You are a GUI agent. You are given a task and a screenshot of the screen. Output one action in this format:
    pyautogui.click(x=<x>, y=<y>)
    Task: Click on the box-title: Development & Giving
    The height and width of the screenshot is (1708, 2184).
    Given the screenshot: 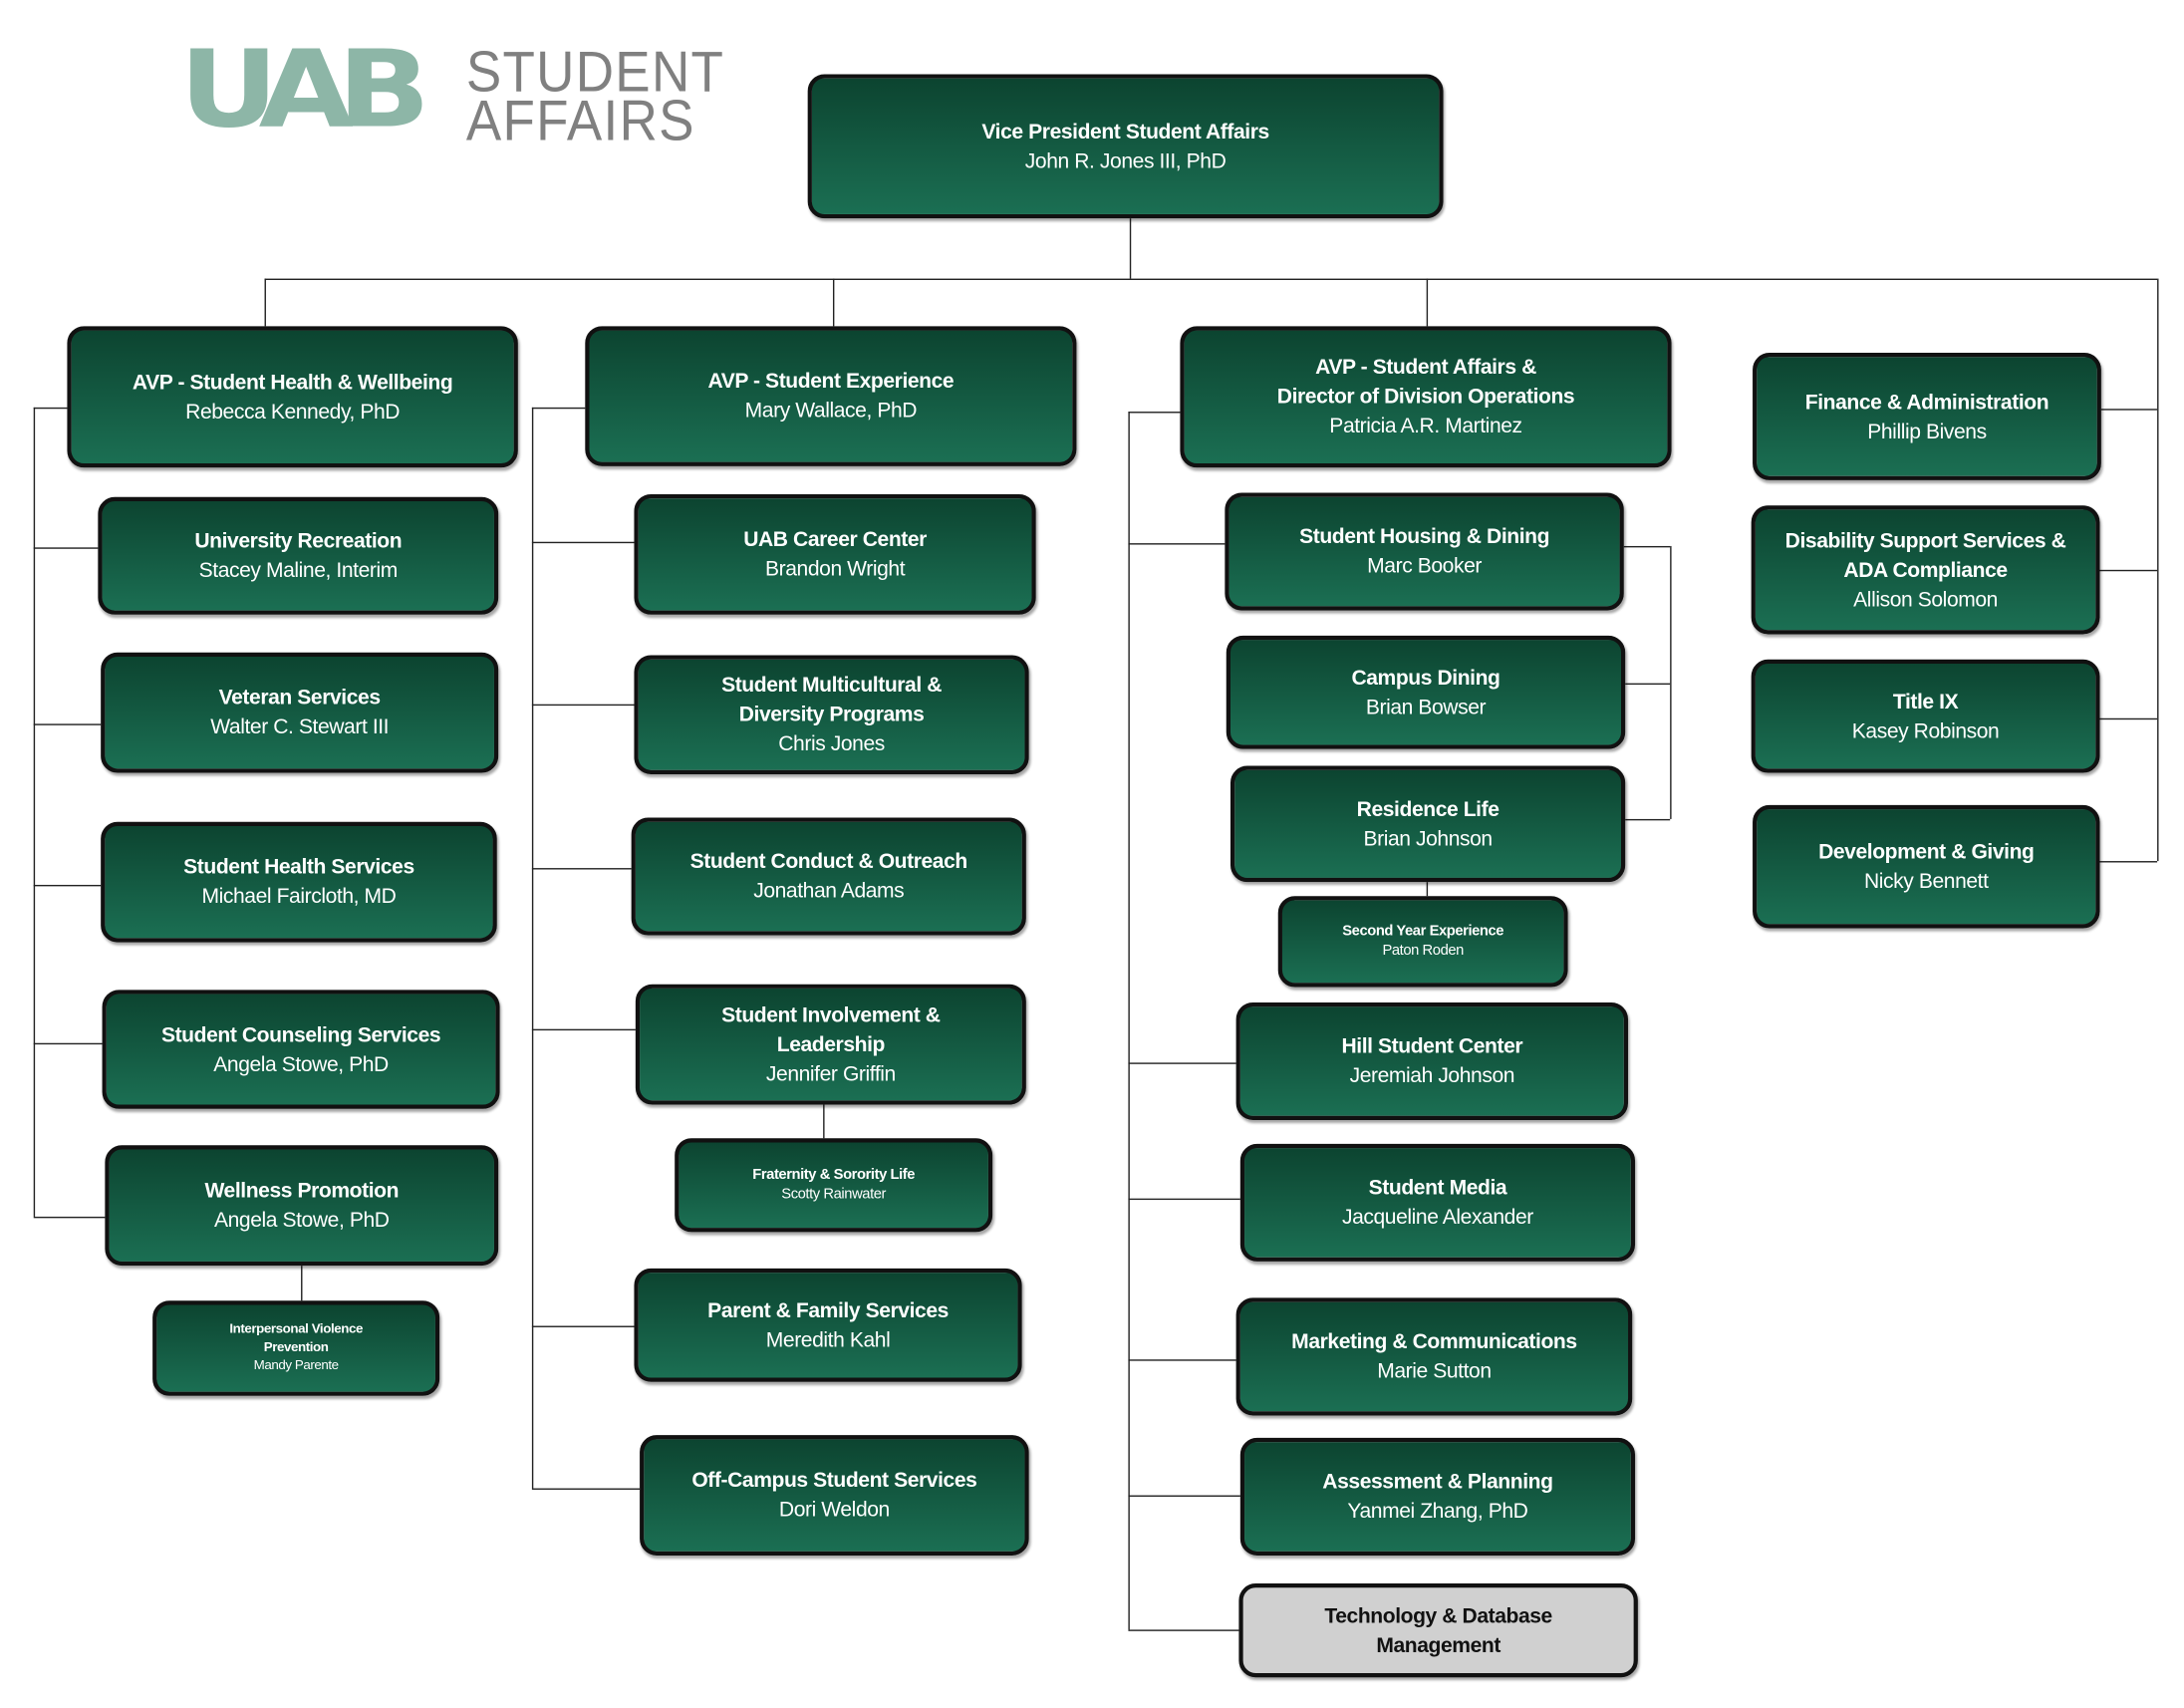 What is the action you would take?
    pyautogui.click(x=1926, y=852)
    